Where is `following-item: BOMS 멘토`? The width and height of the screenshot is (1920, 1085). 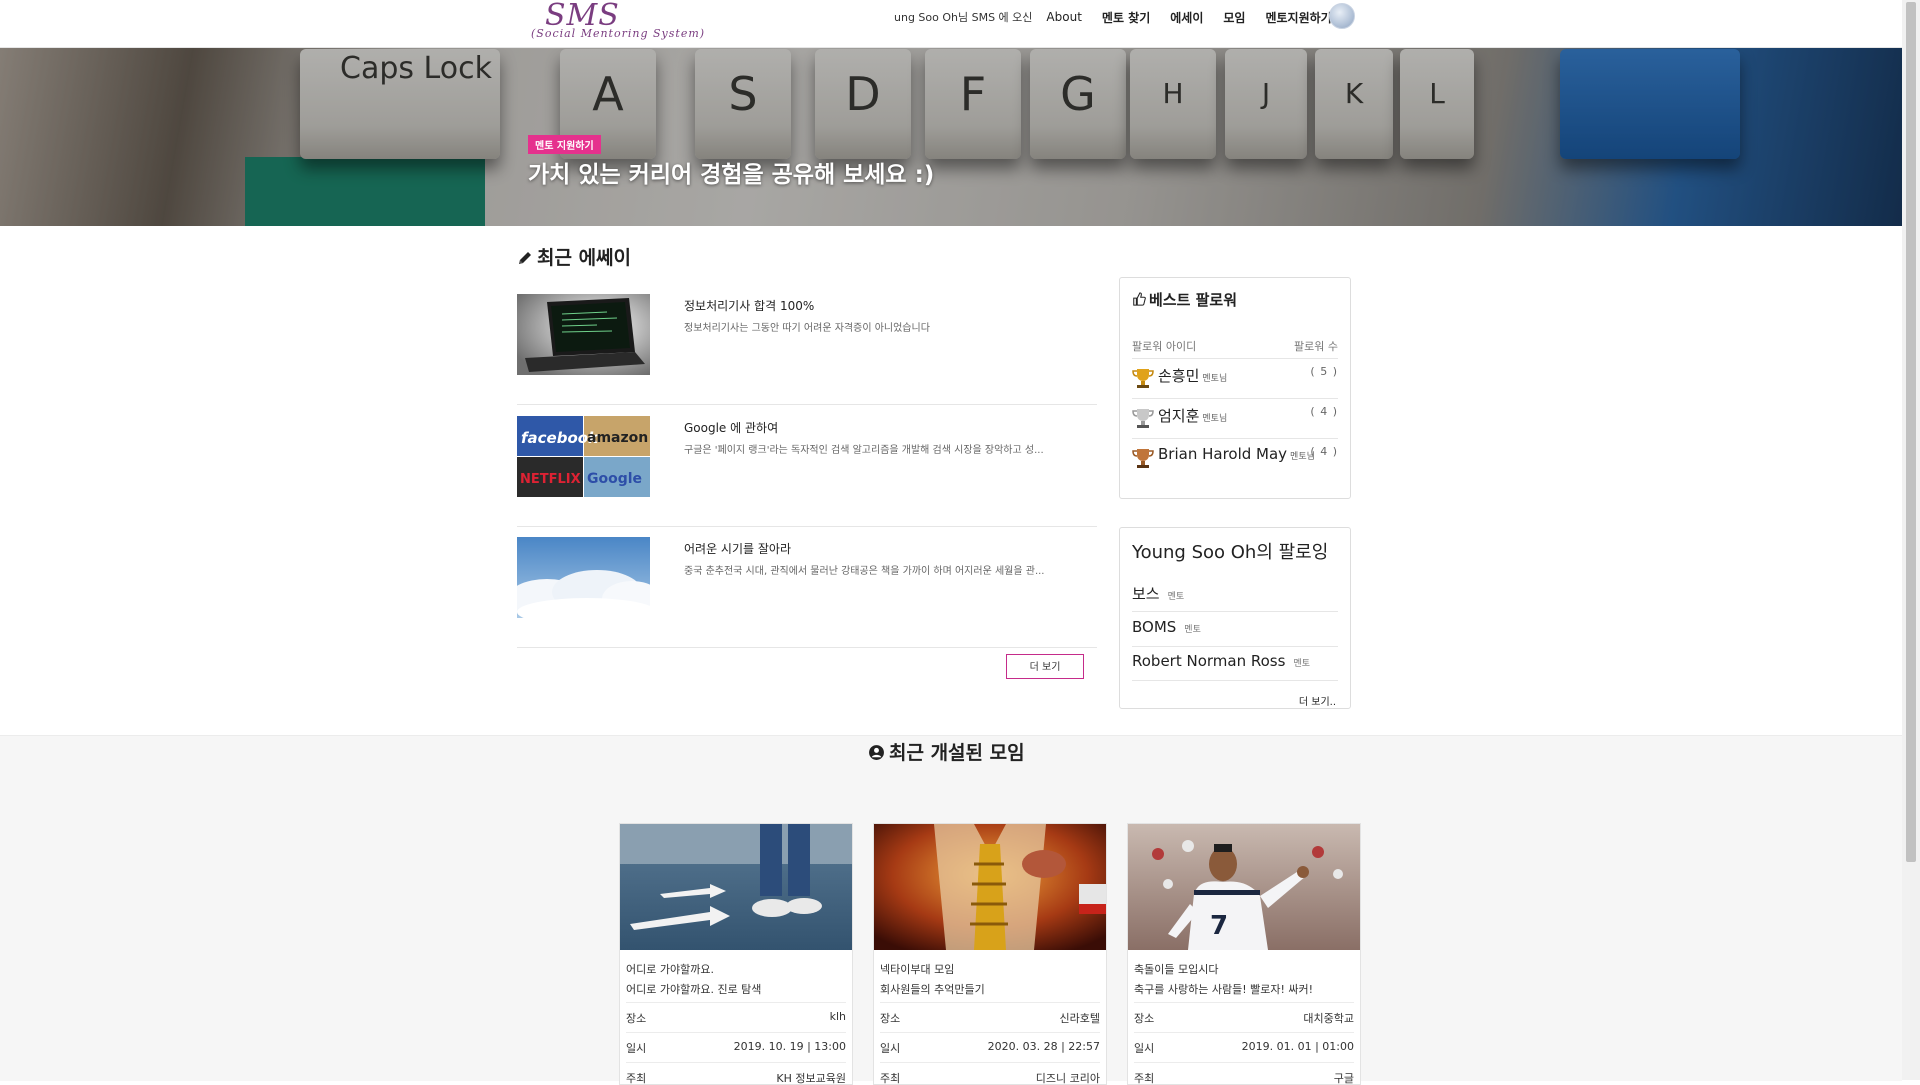
following-item: BOMS 멘토 is located at coordinates (1166, 627).